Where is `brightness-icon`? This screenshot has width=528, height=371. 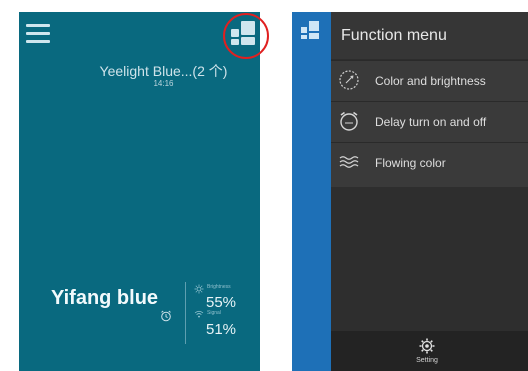 brightness-icon is located at coordinates (199, 289).